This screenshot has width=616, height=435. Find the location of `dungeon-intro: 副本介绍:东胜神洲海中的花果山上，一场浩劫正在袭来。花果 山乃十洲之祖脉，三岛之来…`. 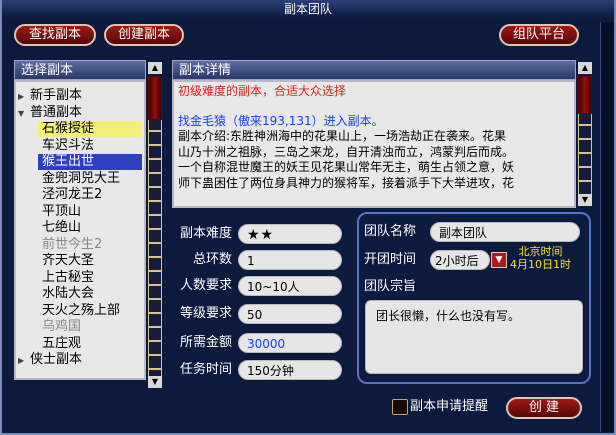

dungeon-intro: 副本介绍:东胜神洲海中的花果山上，一场浩劫正在袭来。花果 山乃十洲之祖脉，三岛之来… is located at coordinates (376, 160).